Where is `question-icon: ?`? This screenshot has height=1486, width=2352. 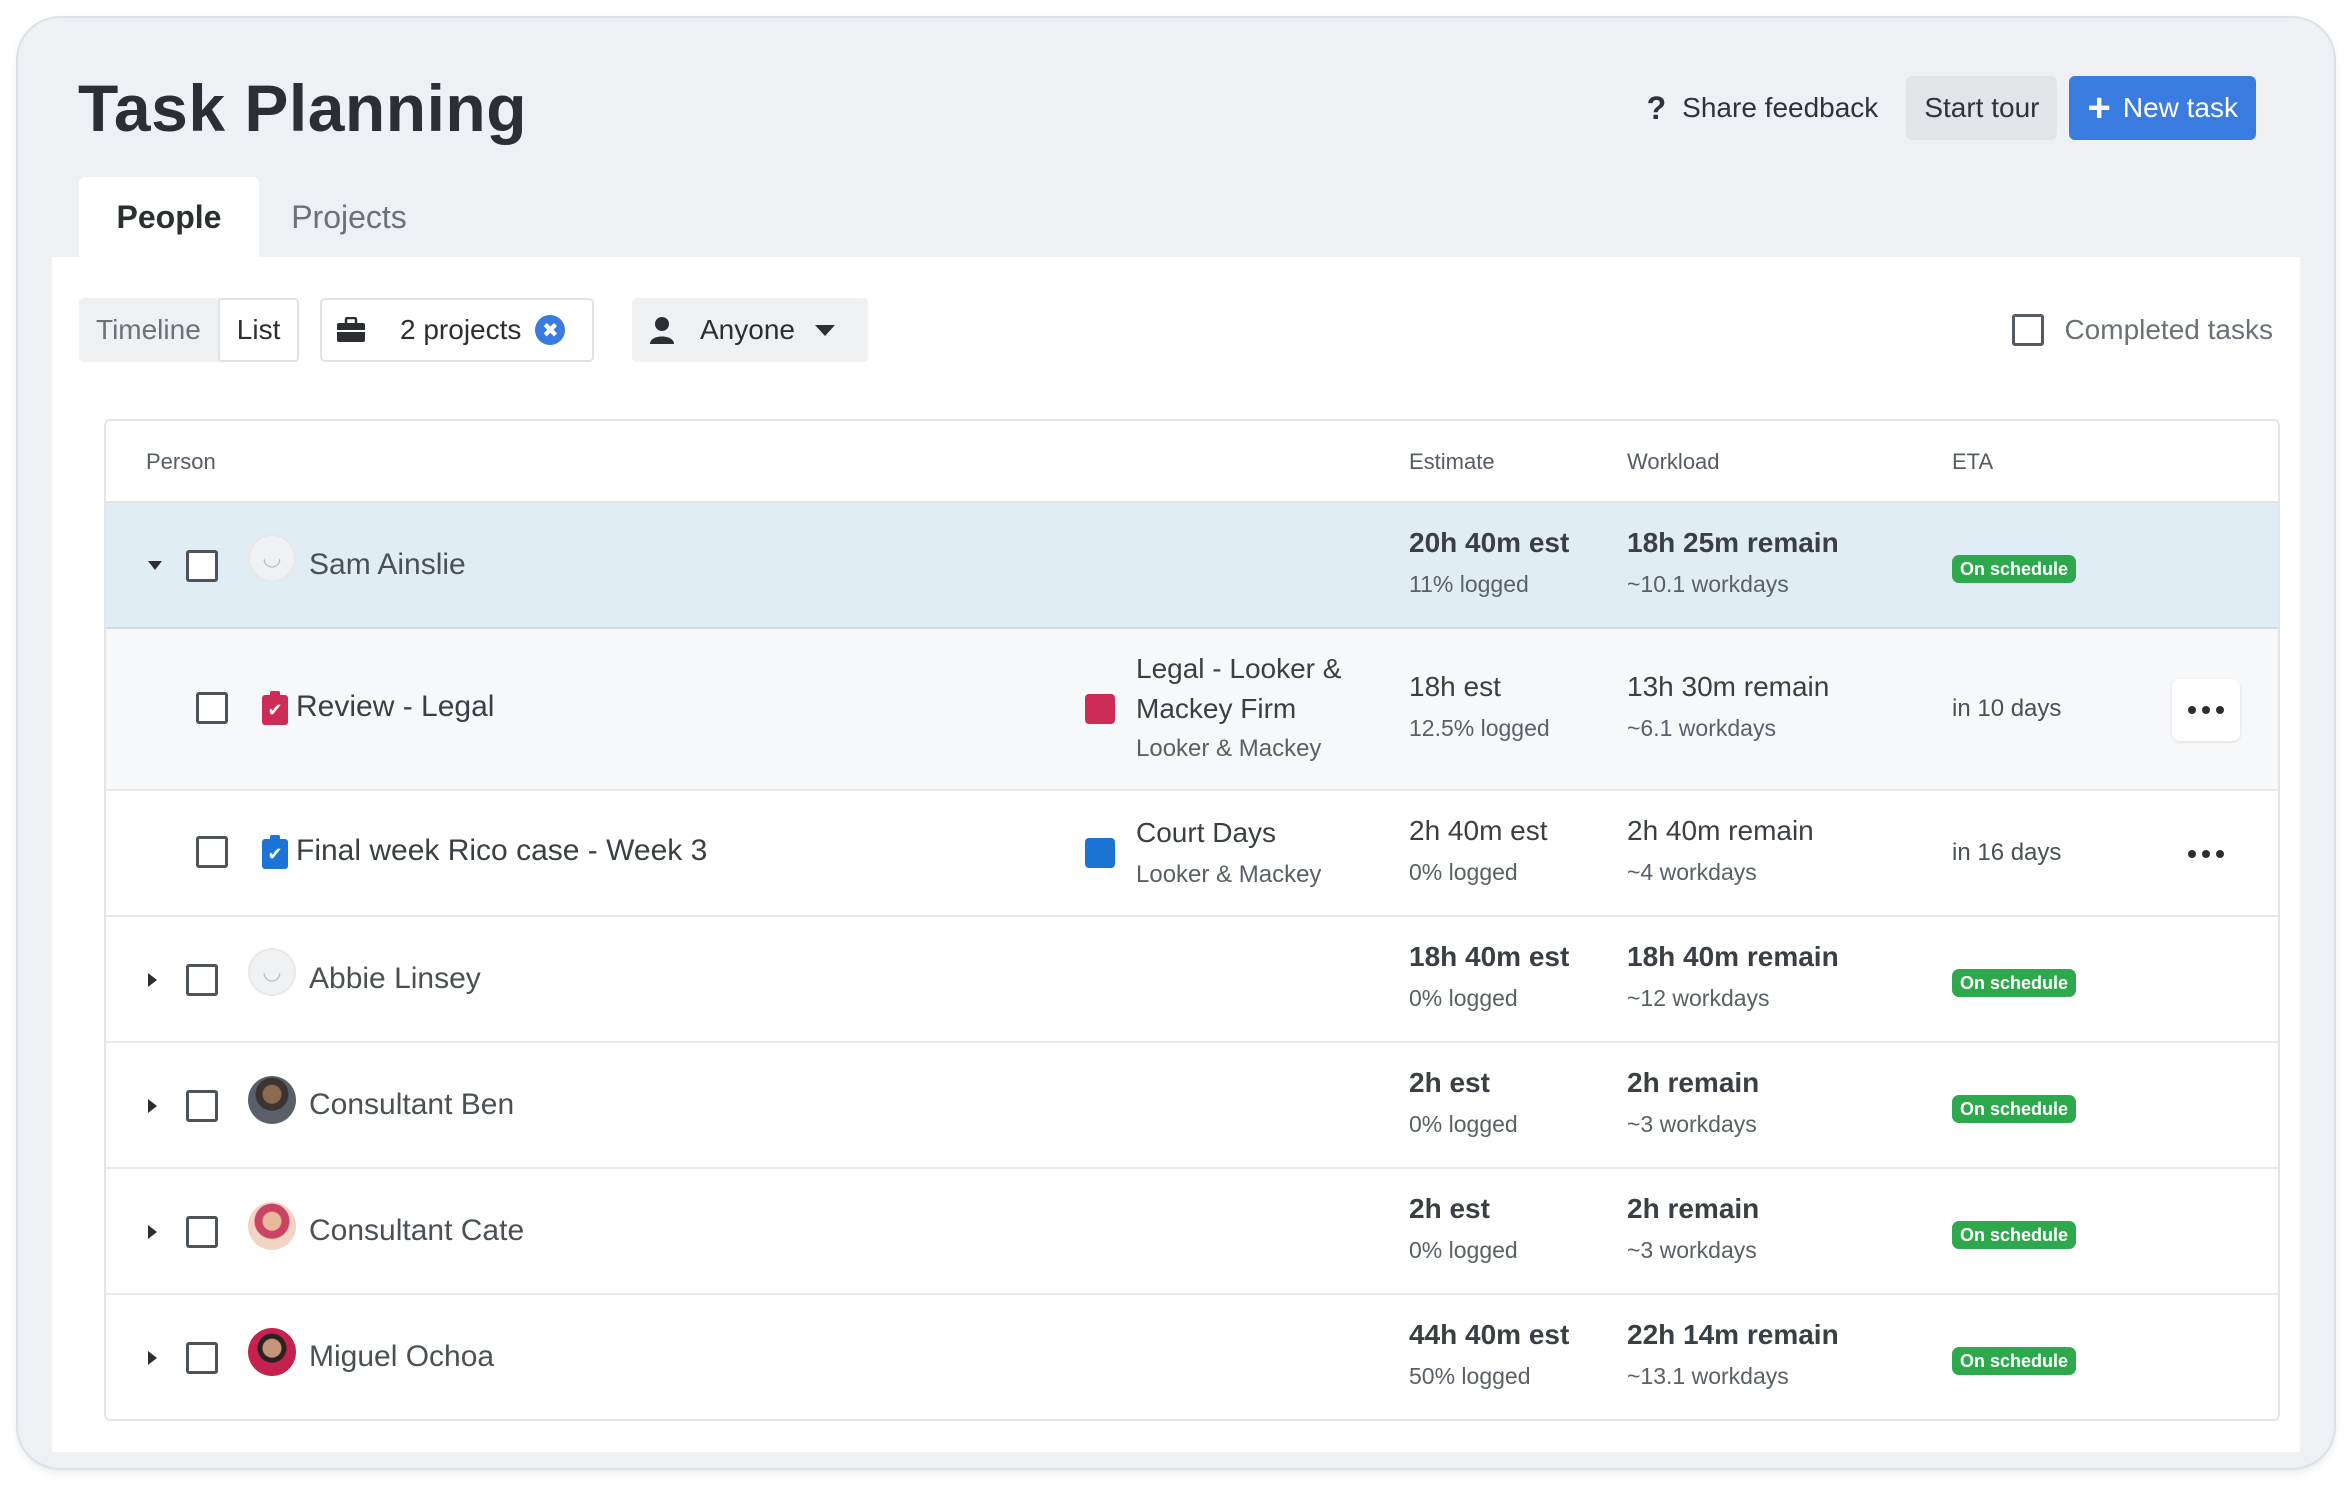
question-icon: ? is located at coordinates (1656, 107).